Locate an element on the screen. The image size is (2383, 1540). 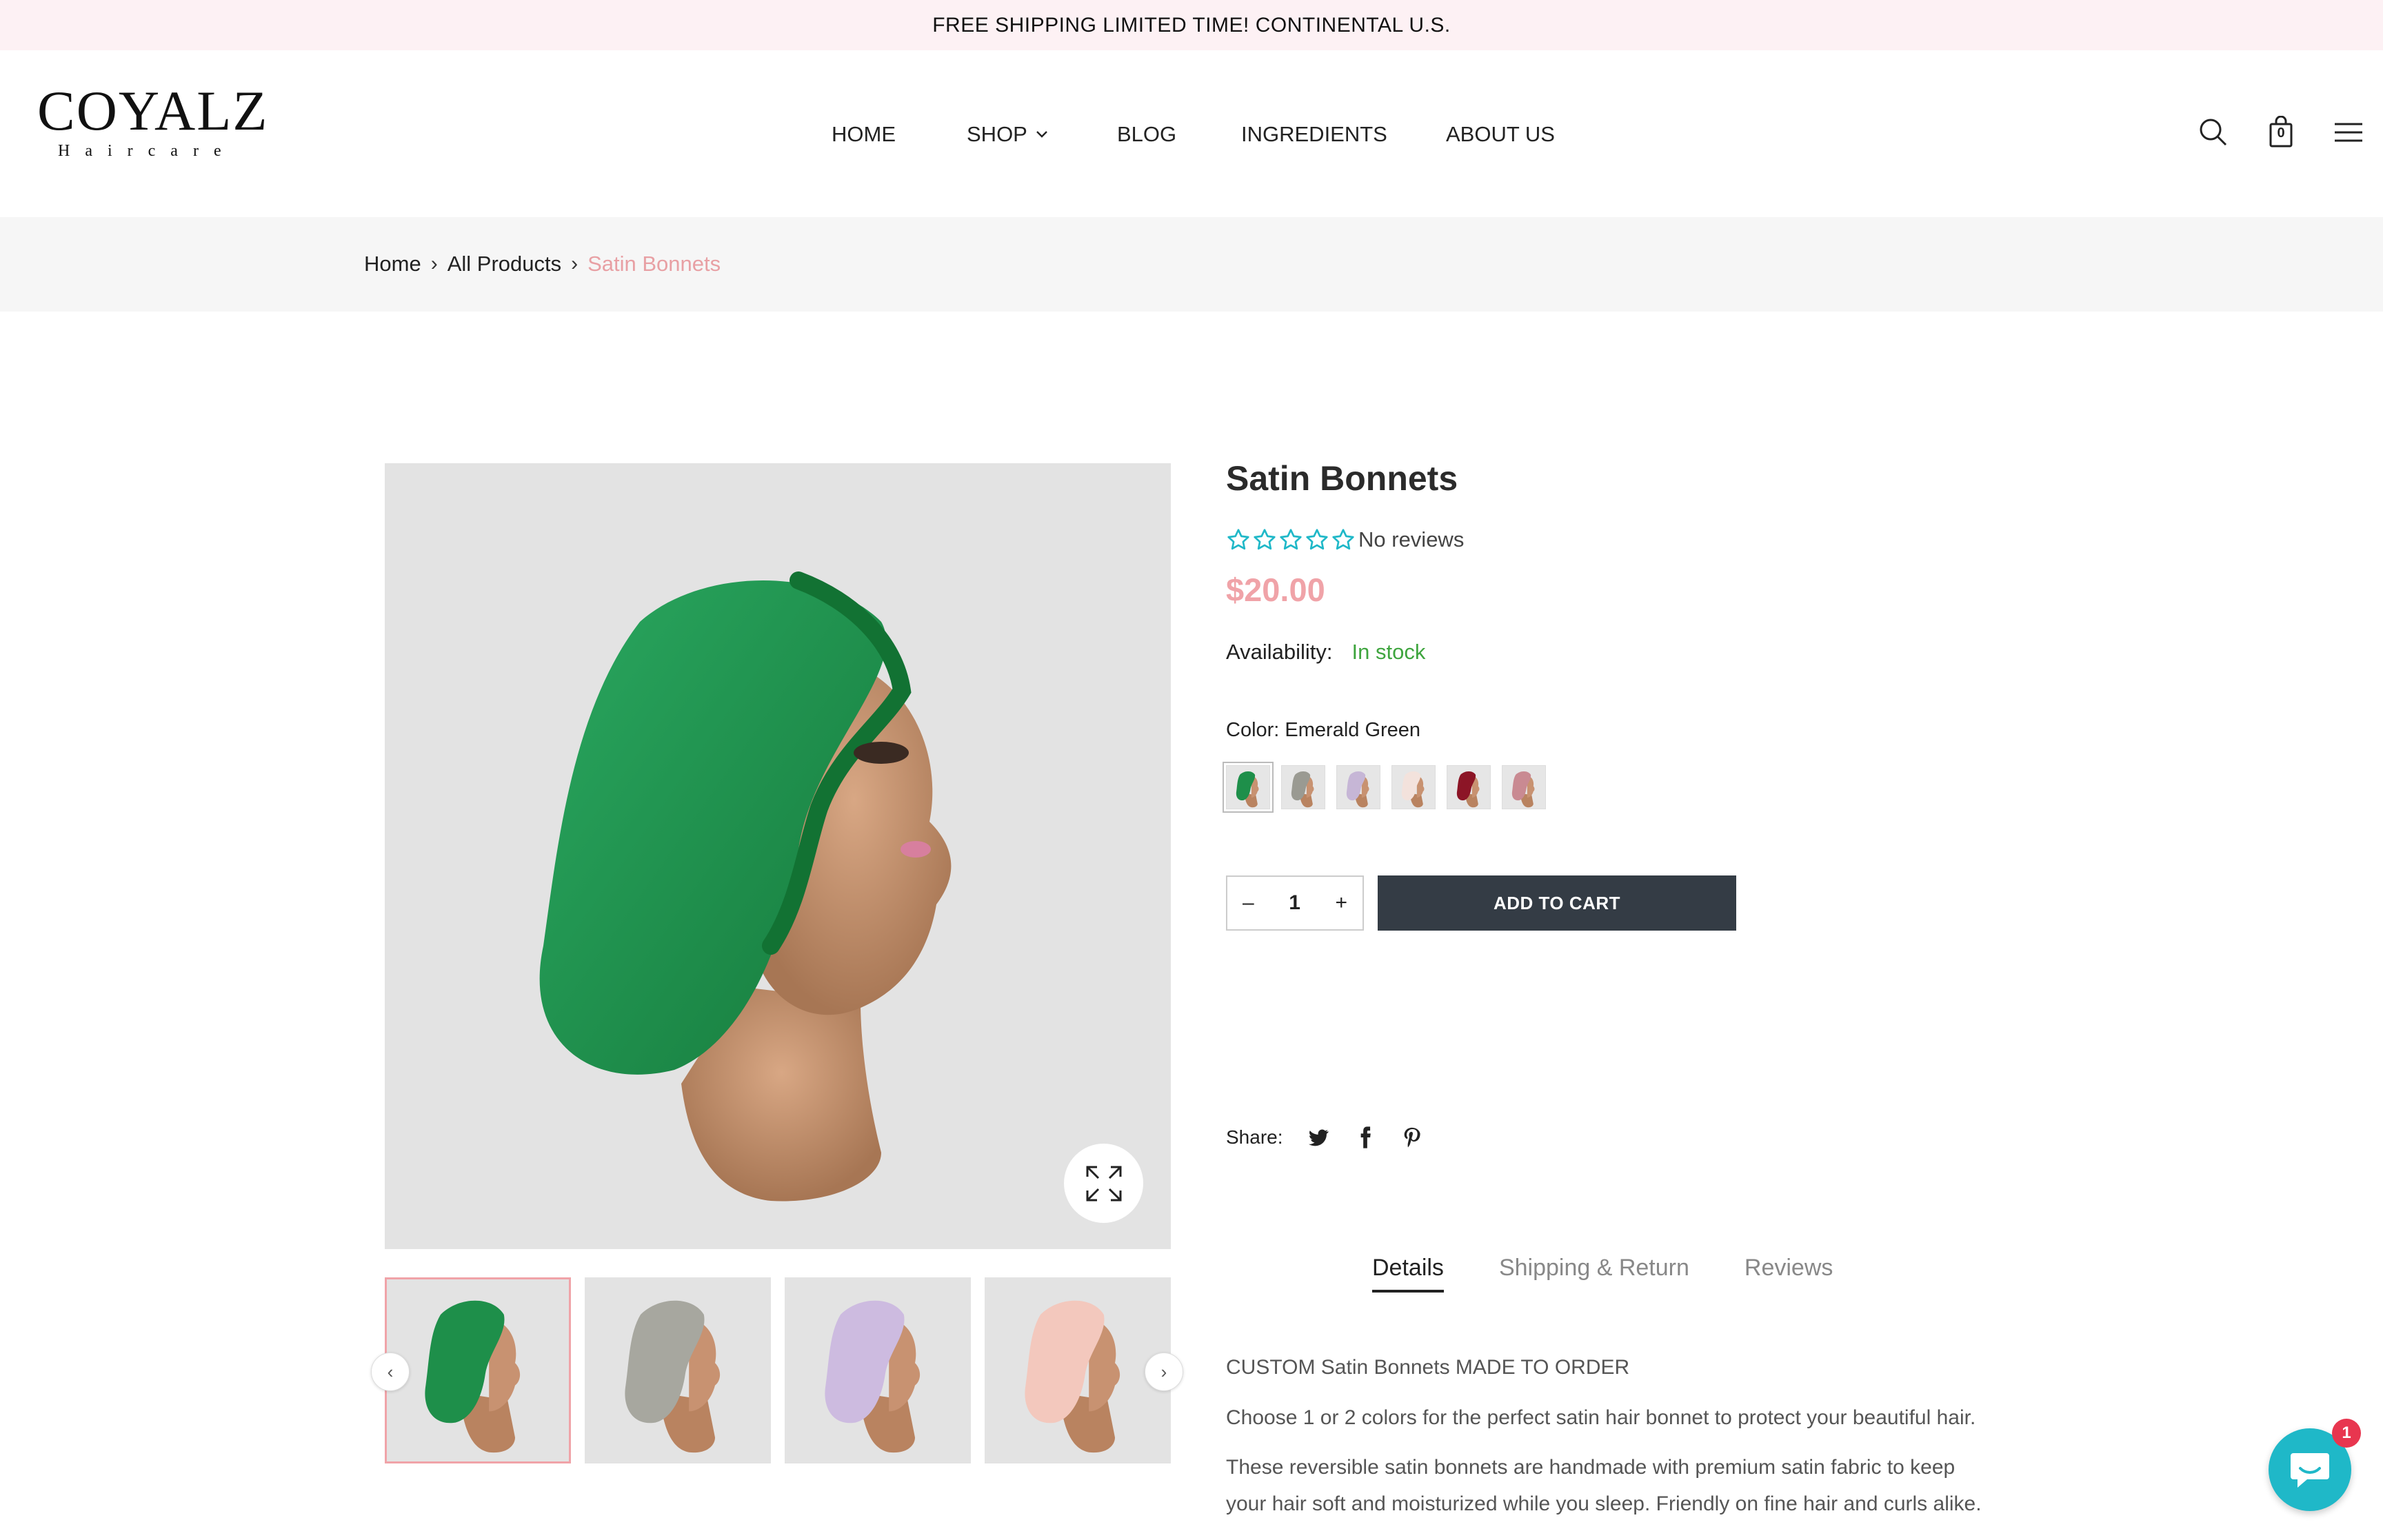
share-row: Share: is located at coordinates (1325, 1138).